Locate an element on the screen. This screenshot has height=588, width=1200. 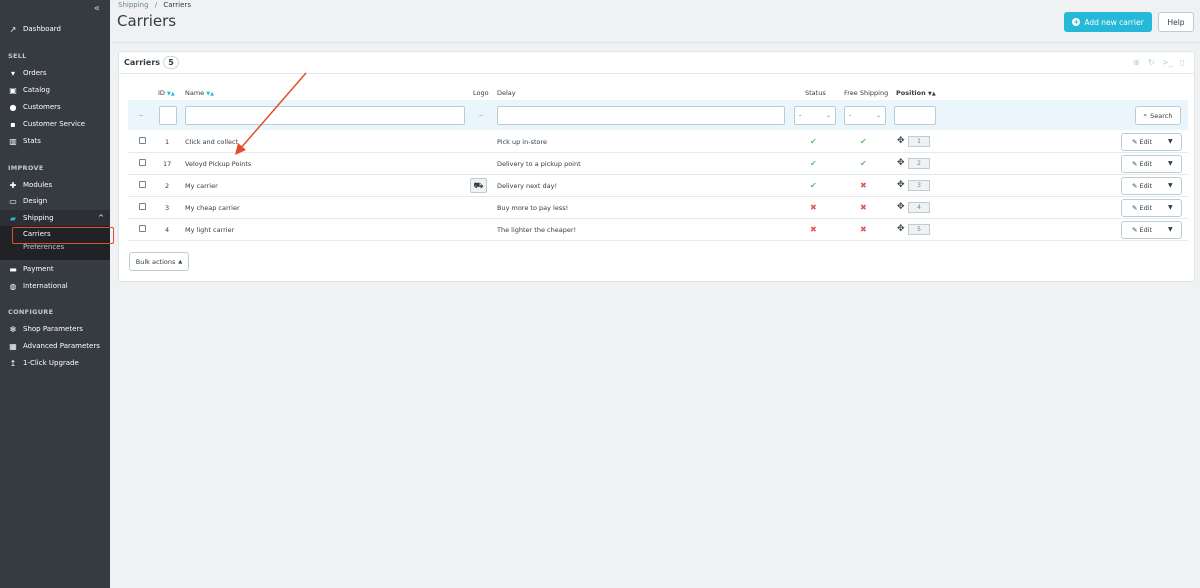
filter-delay-input is located at coordinates (641, 115).